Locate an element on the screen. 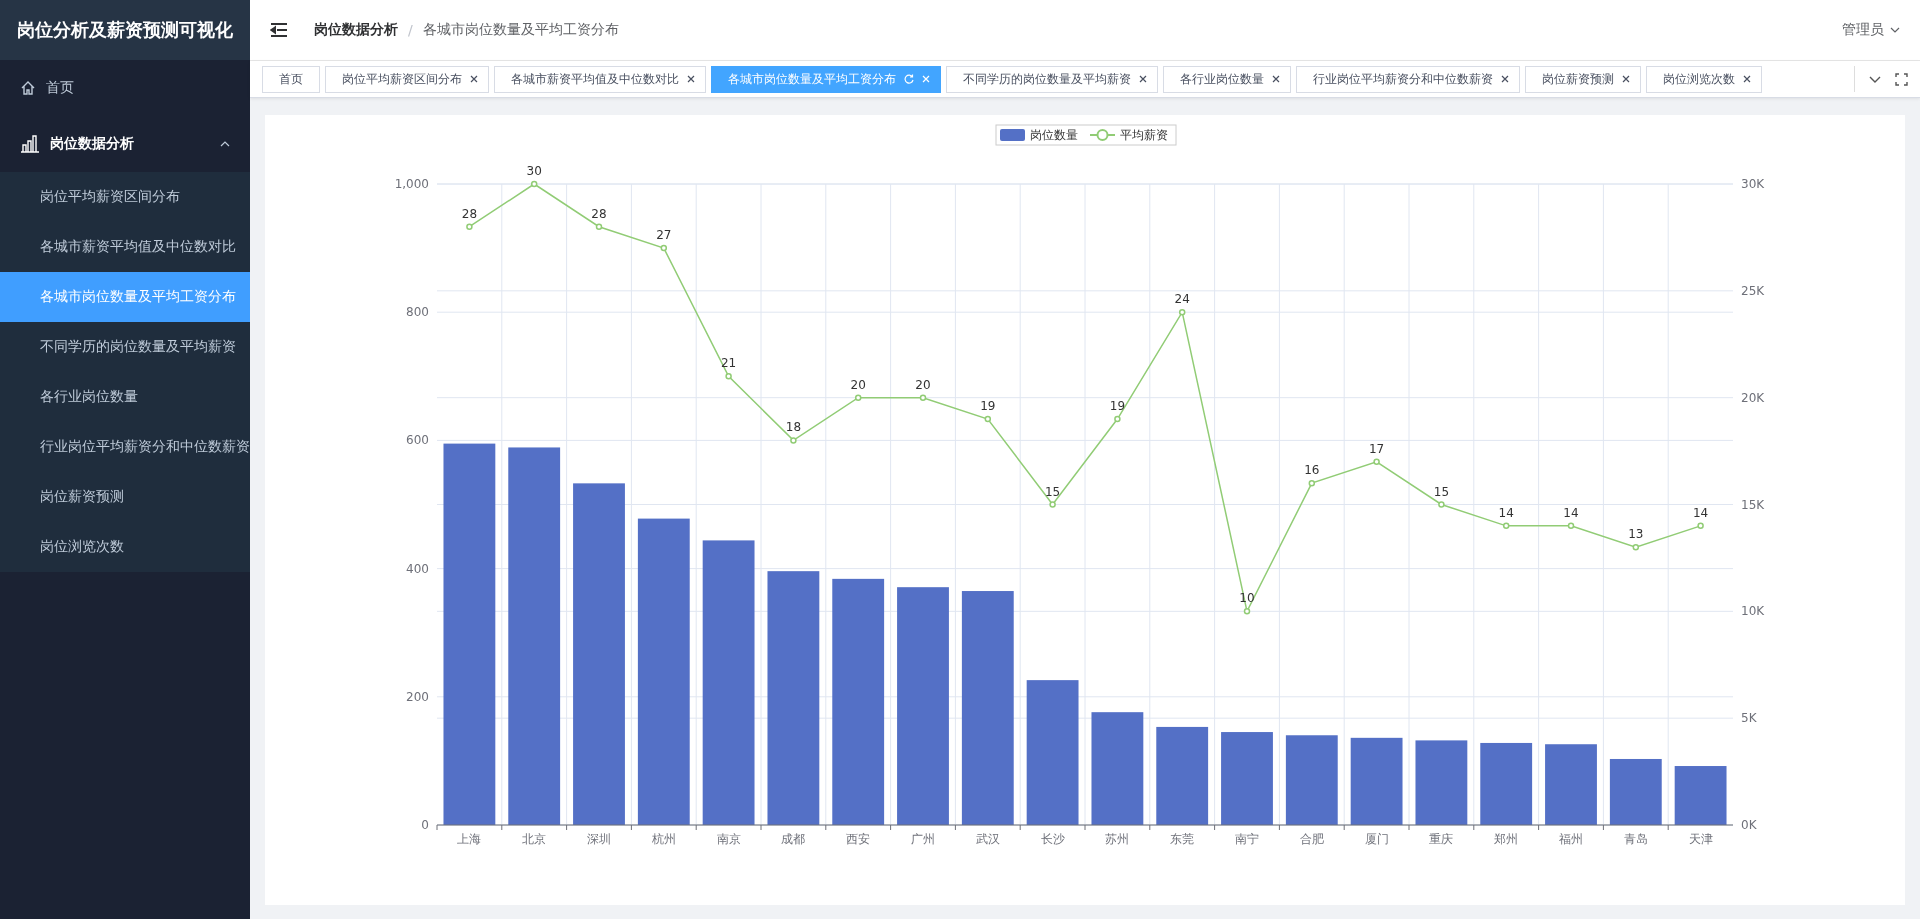 Image resolution: width=1920 pixels, height=919 pixels. x-axis-label: 东莞 is located at coordinates (1182, 839).